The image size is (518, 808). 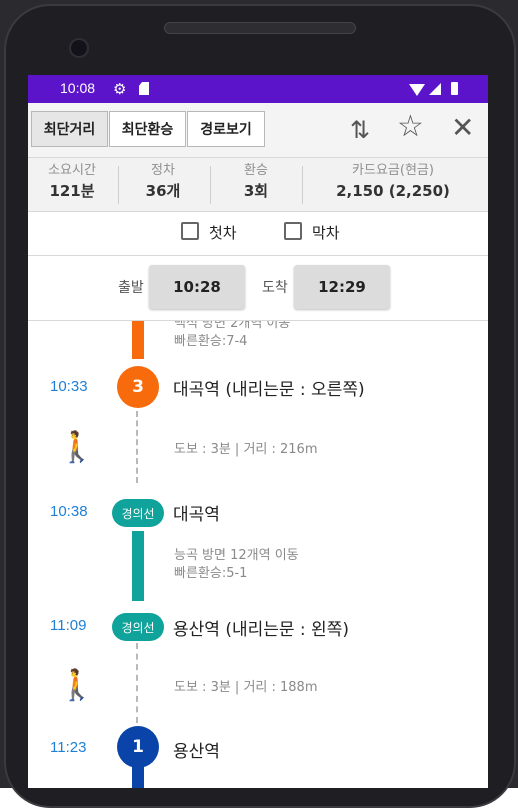 I want to click on fare-value: 2,150 (2,250), so click(x=393, y=191).